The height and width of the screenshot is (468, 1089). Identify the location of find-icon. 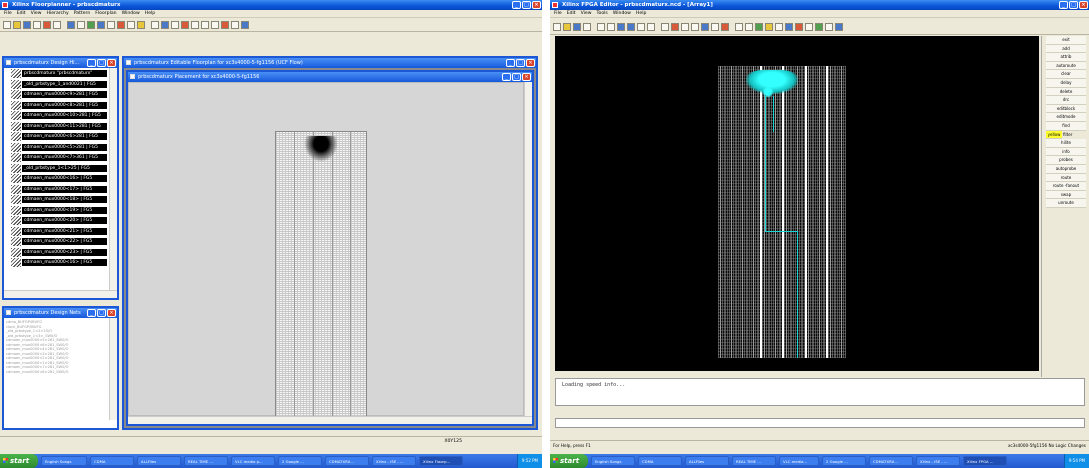
(175, 25).